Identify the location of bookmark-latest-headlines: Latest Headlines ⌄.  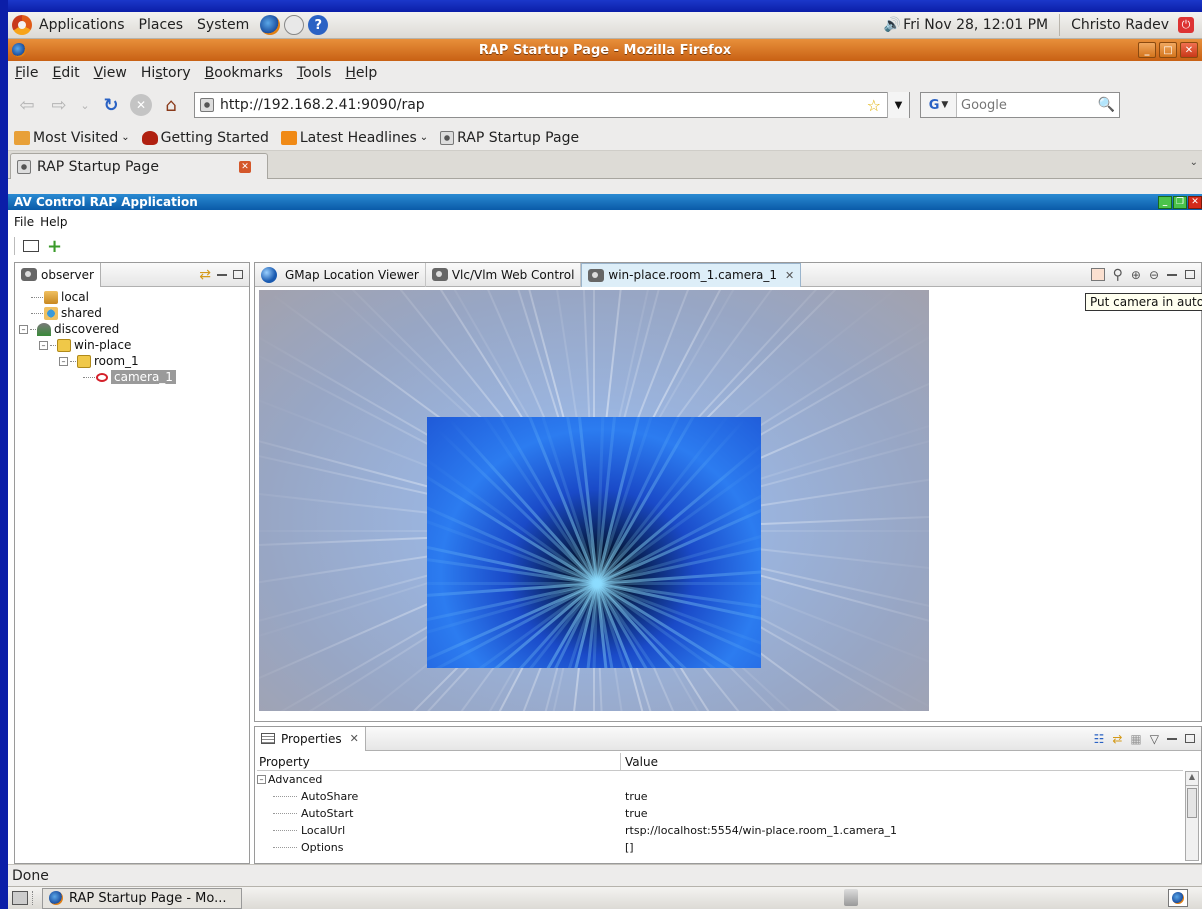
(354, 138).